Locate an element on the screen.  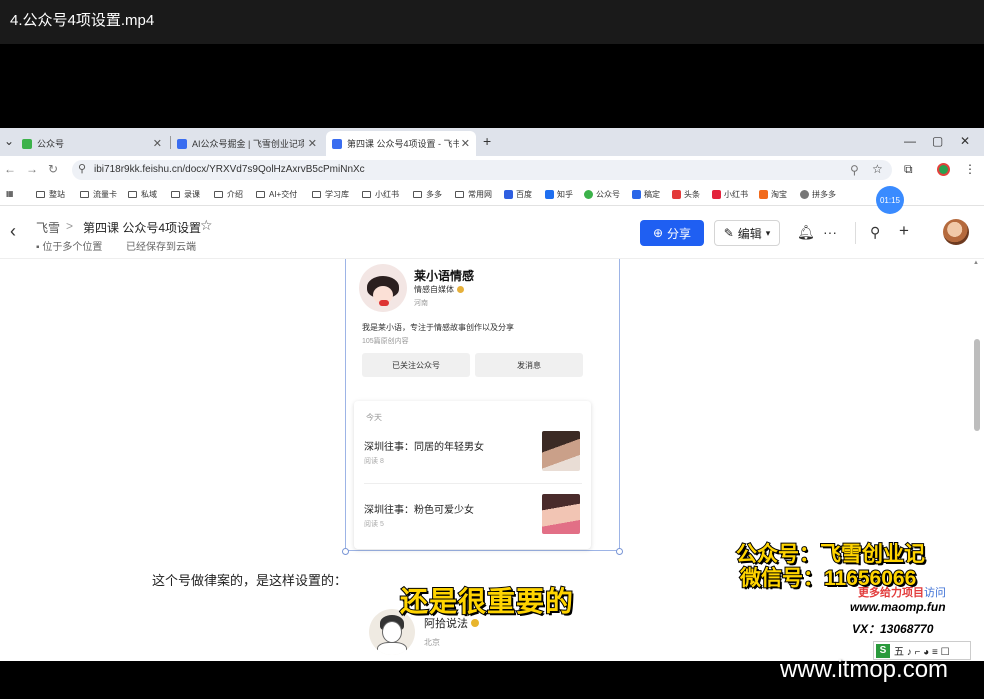
followed-button: 已关注公众号 is located at coordinates (416, 365).